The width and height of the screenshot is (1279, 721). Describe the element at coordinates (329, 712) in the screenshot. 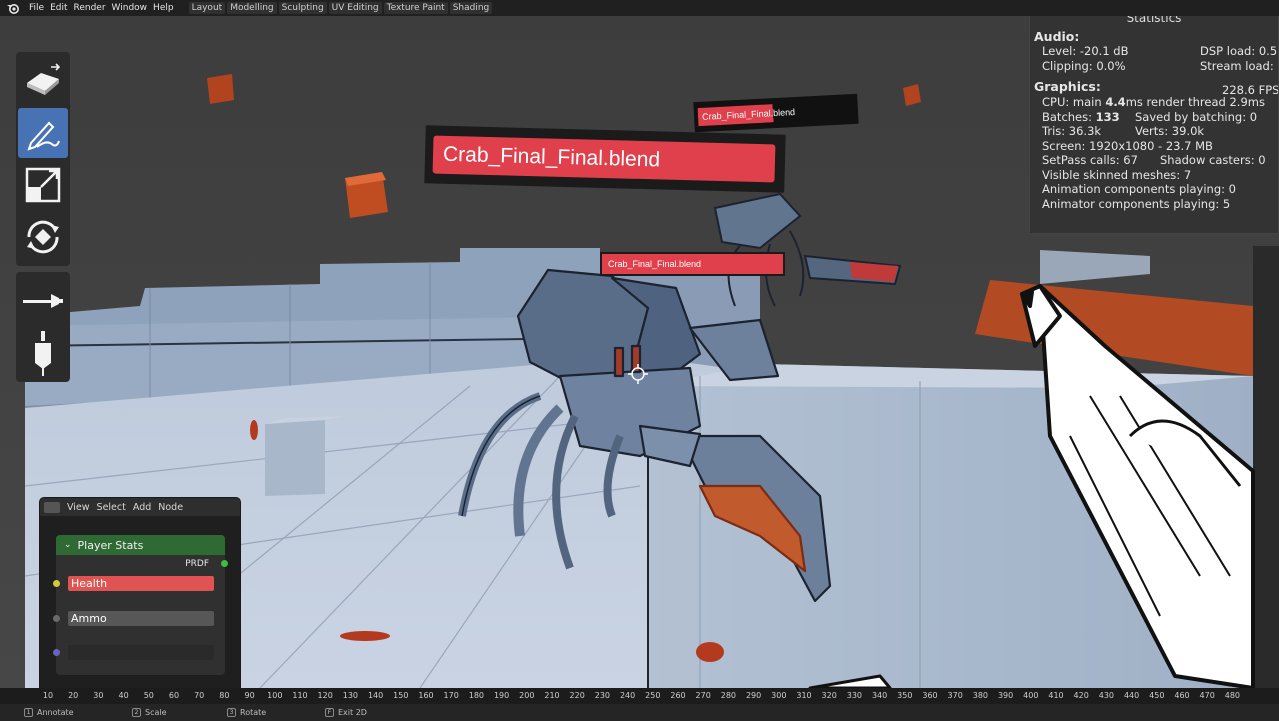

I see `key-icon: F` at that location.